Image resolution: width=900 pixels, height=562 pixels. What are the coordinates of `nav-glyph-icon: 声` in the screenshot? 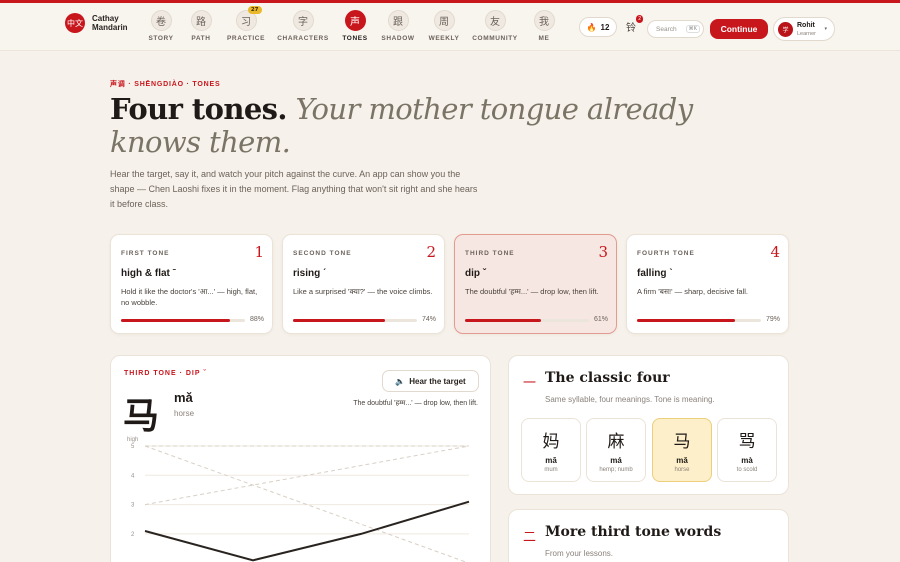 It's located at (355, 20).